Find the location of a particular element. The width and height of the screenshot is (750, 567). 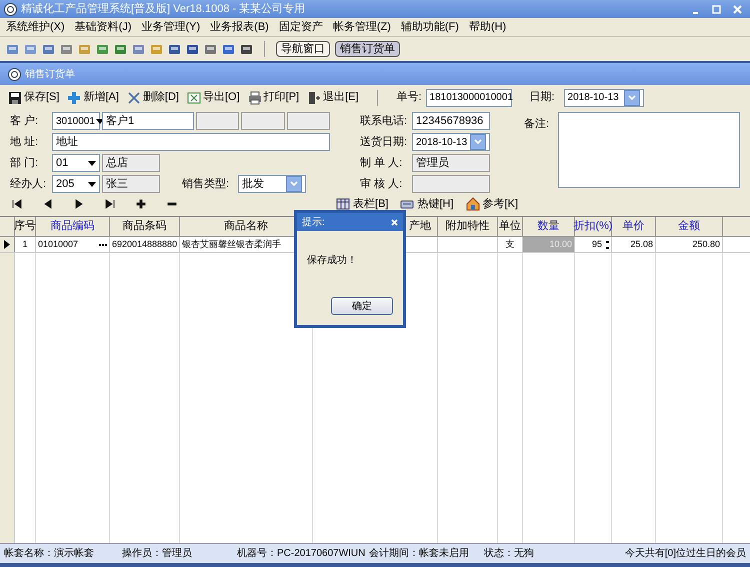

field-label: 部 门: is located at coordinates (25, 163).